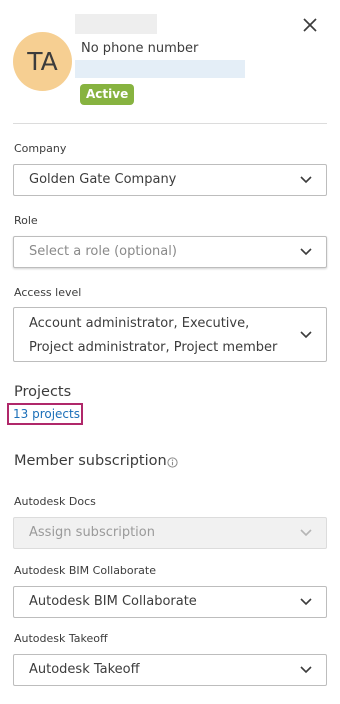 The height and width of the screenshot is (704, 340). I want to click on access-level-line-2: Project administrator, Project member, so click(153, 347).